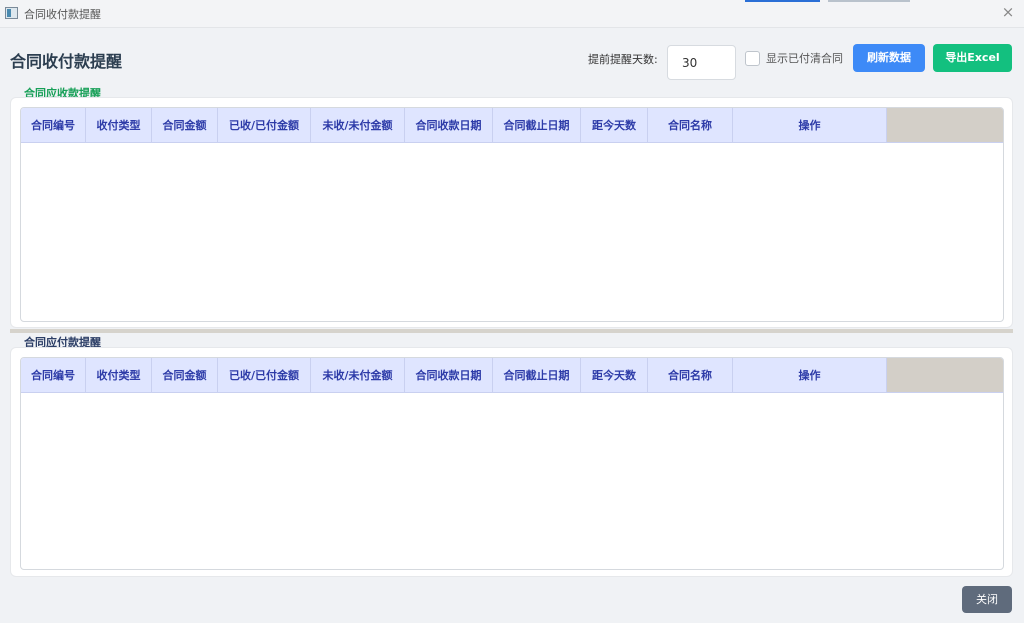  What do you see at coordinates (889, 58) in the screenshot?
I see `refresh-button: 刷新数据` at bounding box center [889, 58].